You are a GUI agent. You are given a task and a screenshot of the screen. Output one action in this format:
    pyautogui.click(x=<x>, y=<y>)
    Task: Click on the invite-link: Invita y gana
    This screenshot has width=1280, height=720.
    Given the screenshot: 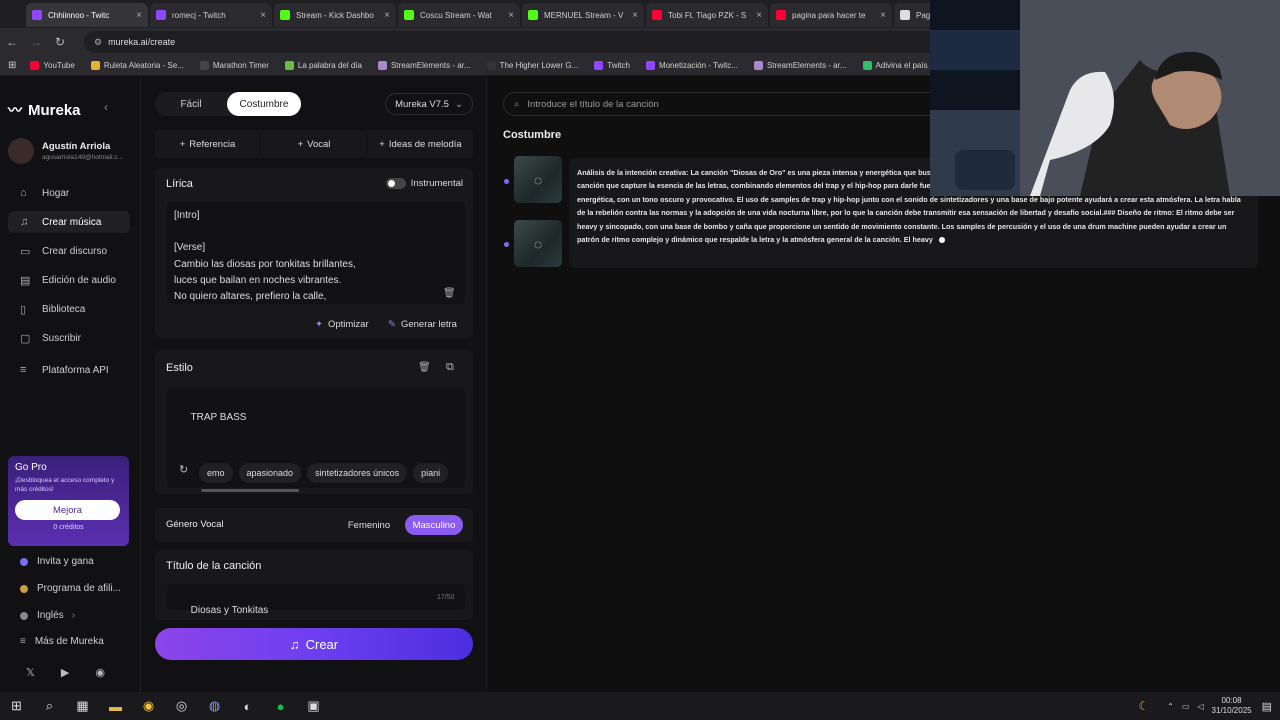 What is the action you would take?
    pyautogui.click(x=57, y=561)
    